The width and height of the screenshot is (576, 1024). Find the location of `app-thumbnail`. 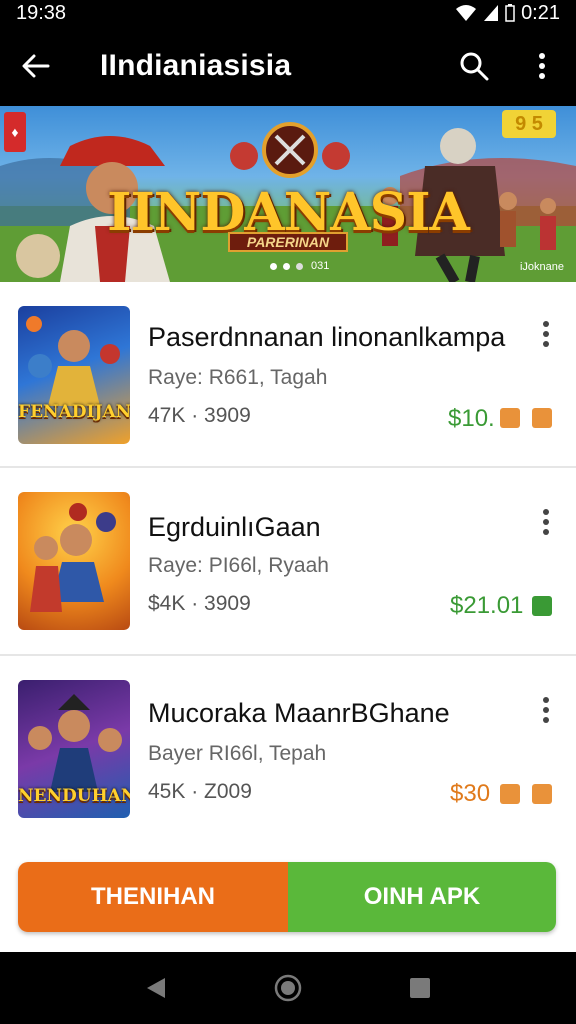

app-thumbnail is located at coordinates (74, 561).